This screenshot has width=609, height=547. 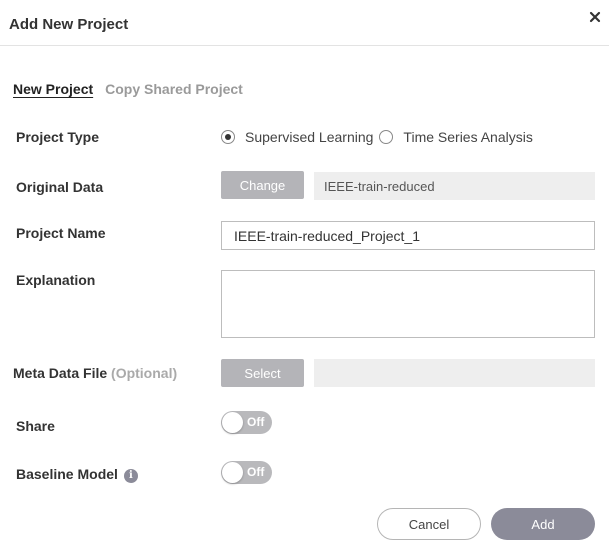 I want to click on meta-data-file-label: Meta Data File (Optional), so click(x=95, y=373).